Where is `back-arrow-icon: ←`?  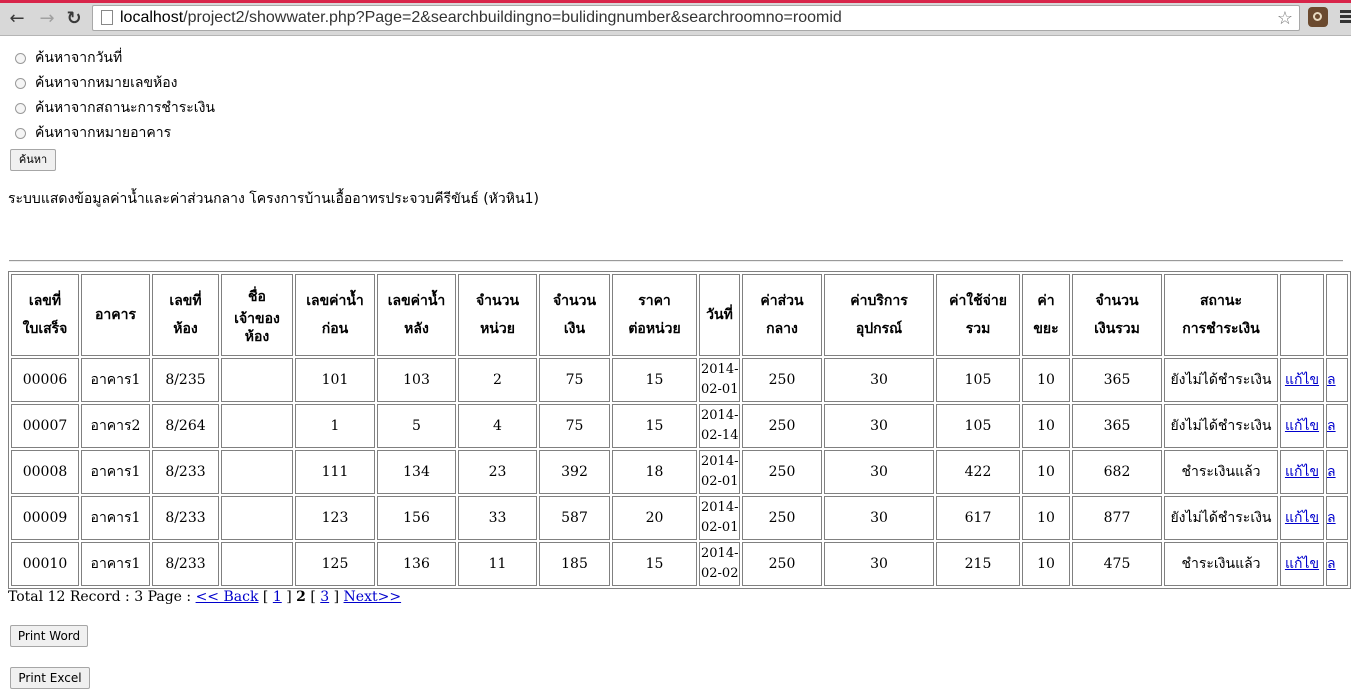
back-arrow-icon: ← is located at coordinates (17, 19).